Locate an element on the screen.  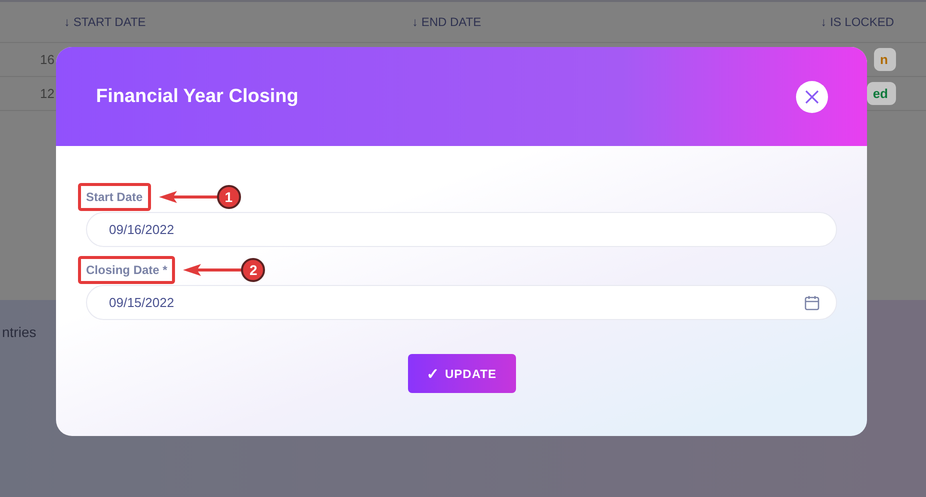
close-button is located at coordinates (812, 96).